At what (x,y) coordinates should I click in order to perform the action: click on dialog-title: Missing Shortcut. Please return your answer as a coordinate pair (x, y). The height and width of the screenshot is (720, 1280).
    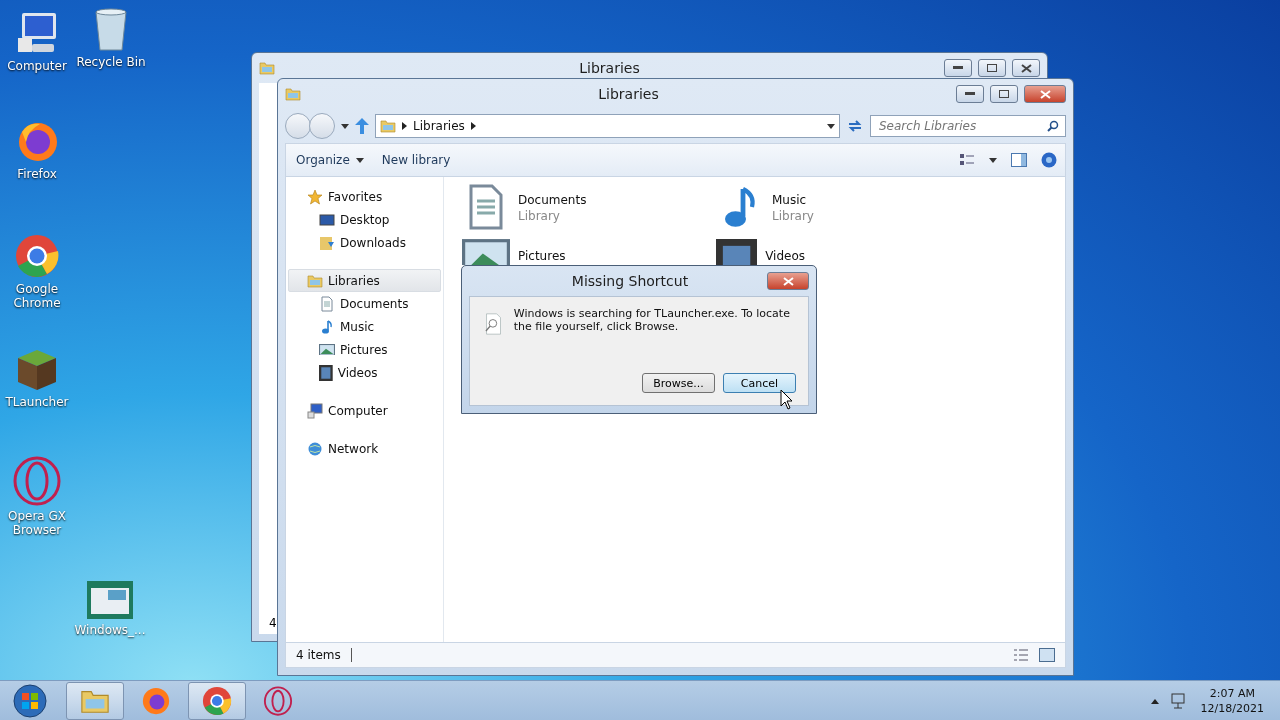
    Looking at the image, I should click on (630, 281).